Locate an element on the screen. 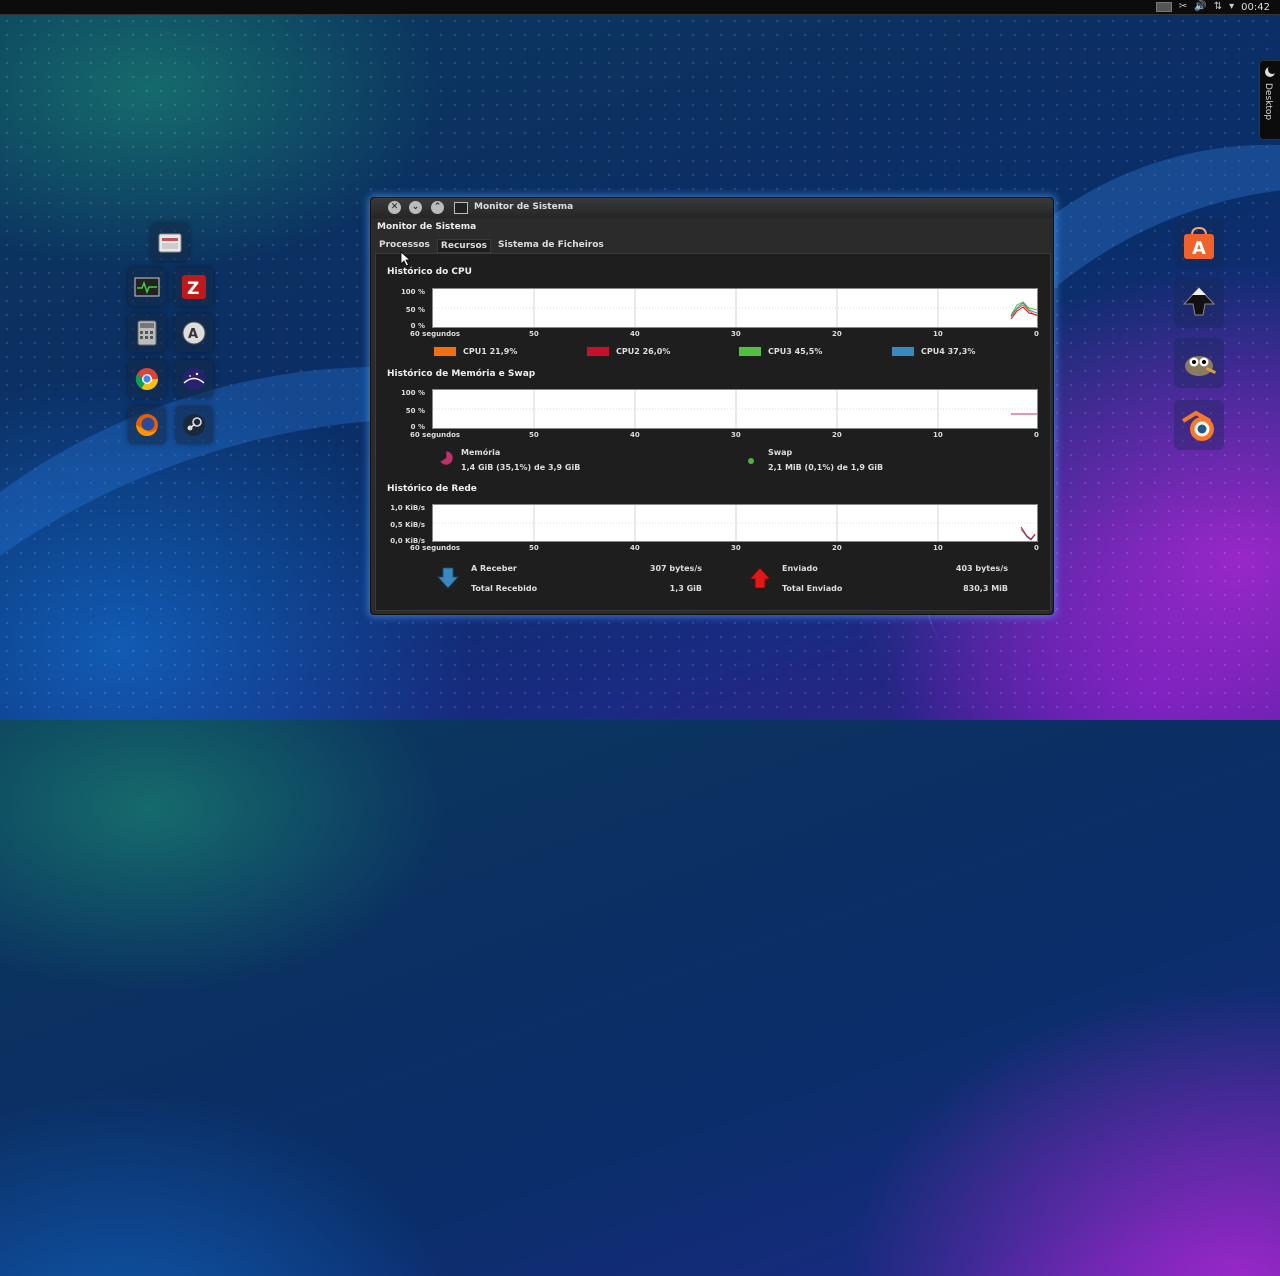 This screenshot has width=1280, height=1276. total-sent-value: 830,3 MiB is located at coordinates (985, 588).